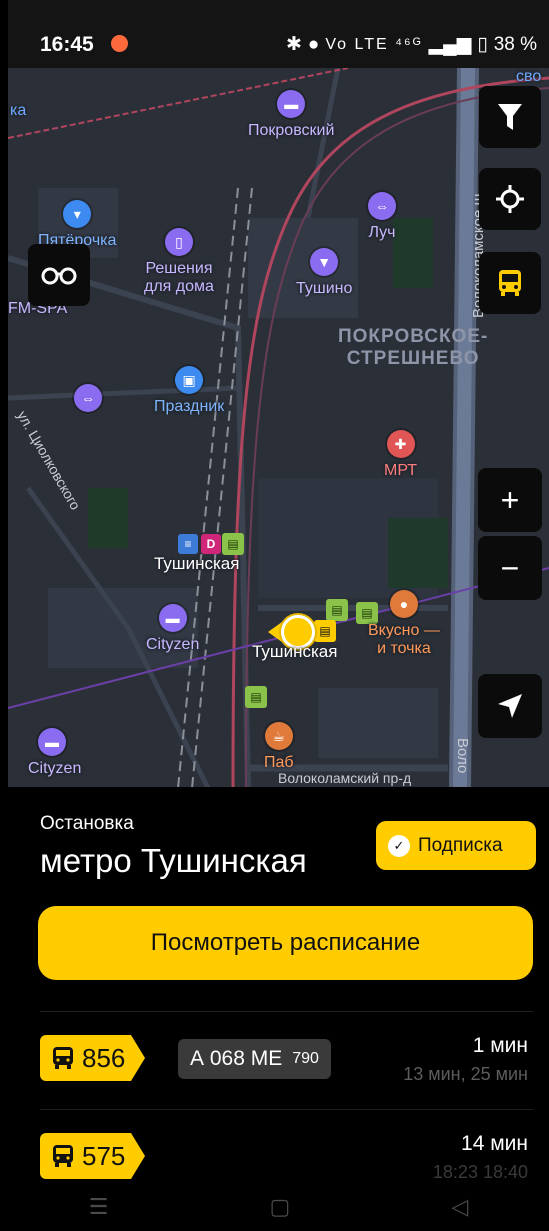 Image resolution: width=549 pixels, height=1231 pixels. I want to click on status-bar: 16:45 ✱ ● Vo LTE ⁴⁶ᴳ ▂▄▆ ▯ 38 %, so click(278, 34).